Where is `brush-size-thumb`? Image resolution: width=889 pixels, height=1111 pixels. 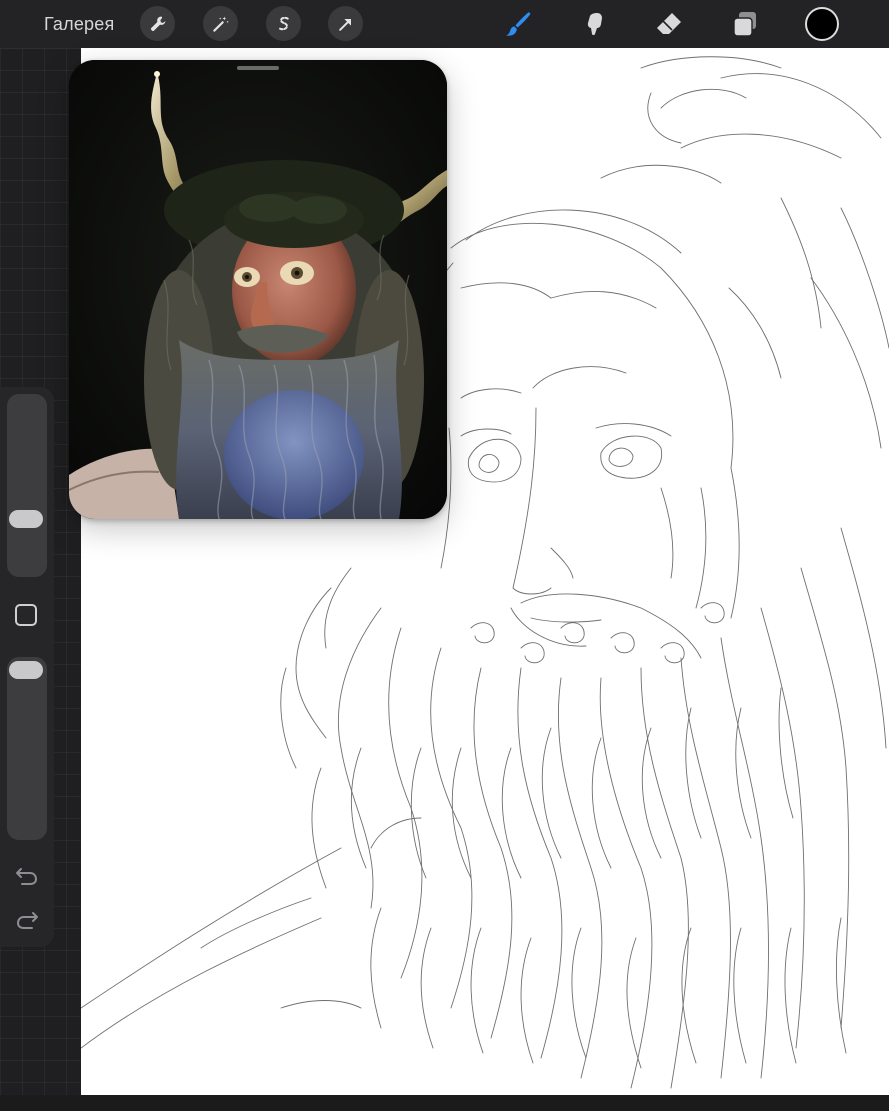 brush-size-thumb is located at coordinates (26, 519).